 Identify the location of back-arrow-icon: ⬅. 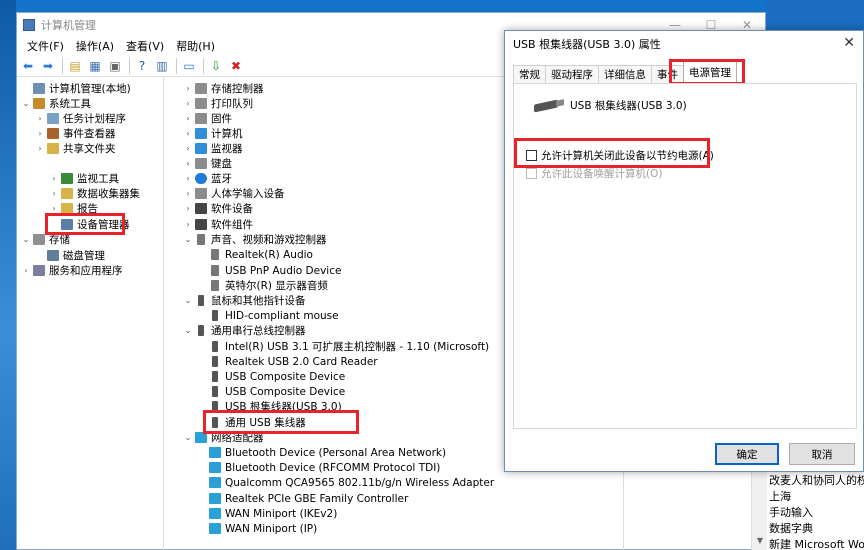
(28, 66).